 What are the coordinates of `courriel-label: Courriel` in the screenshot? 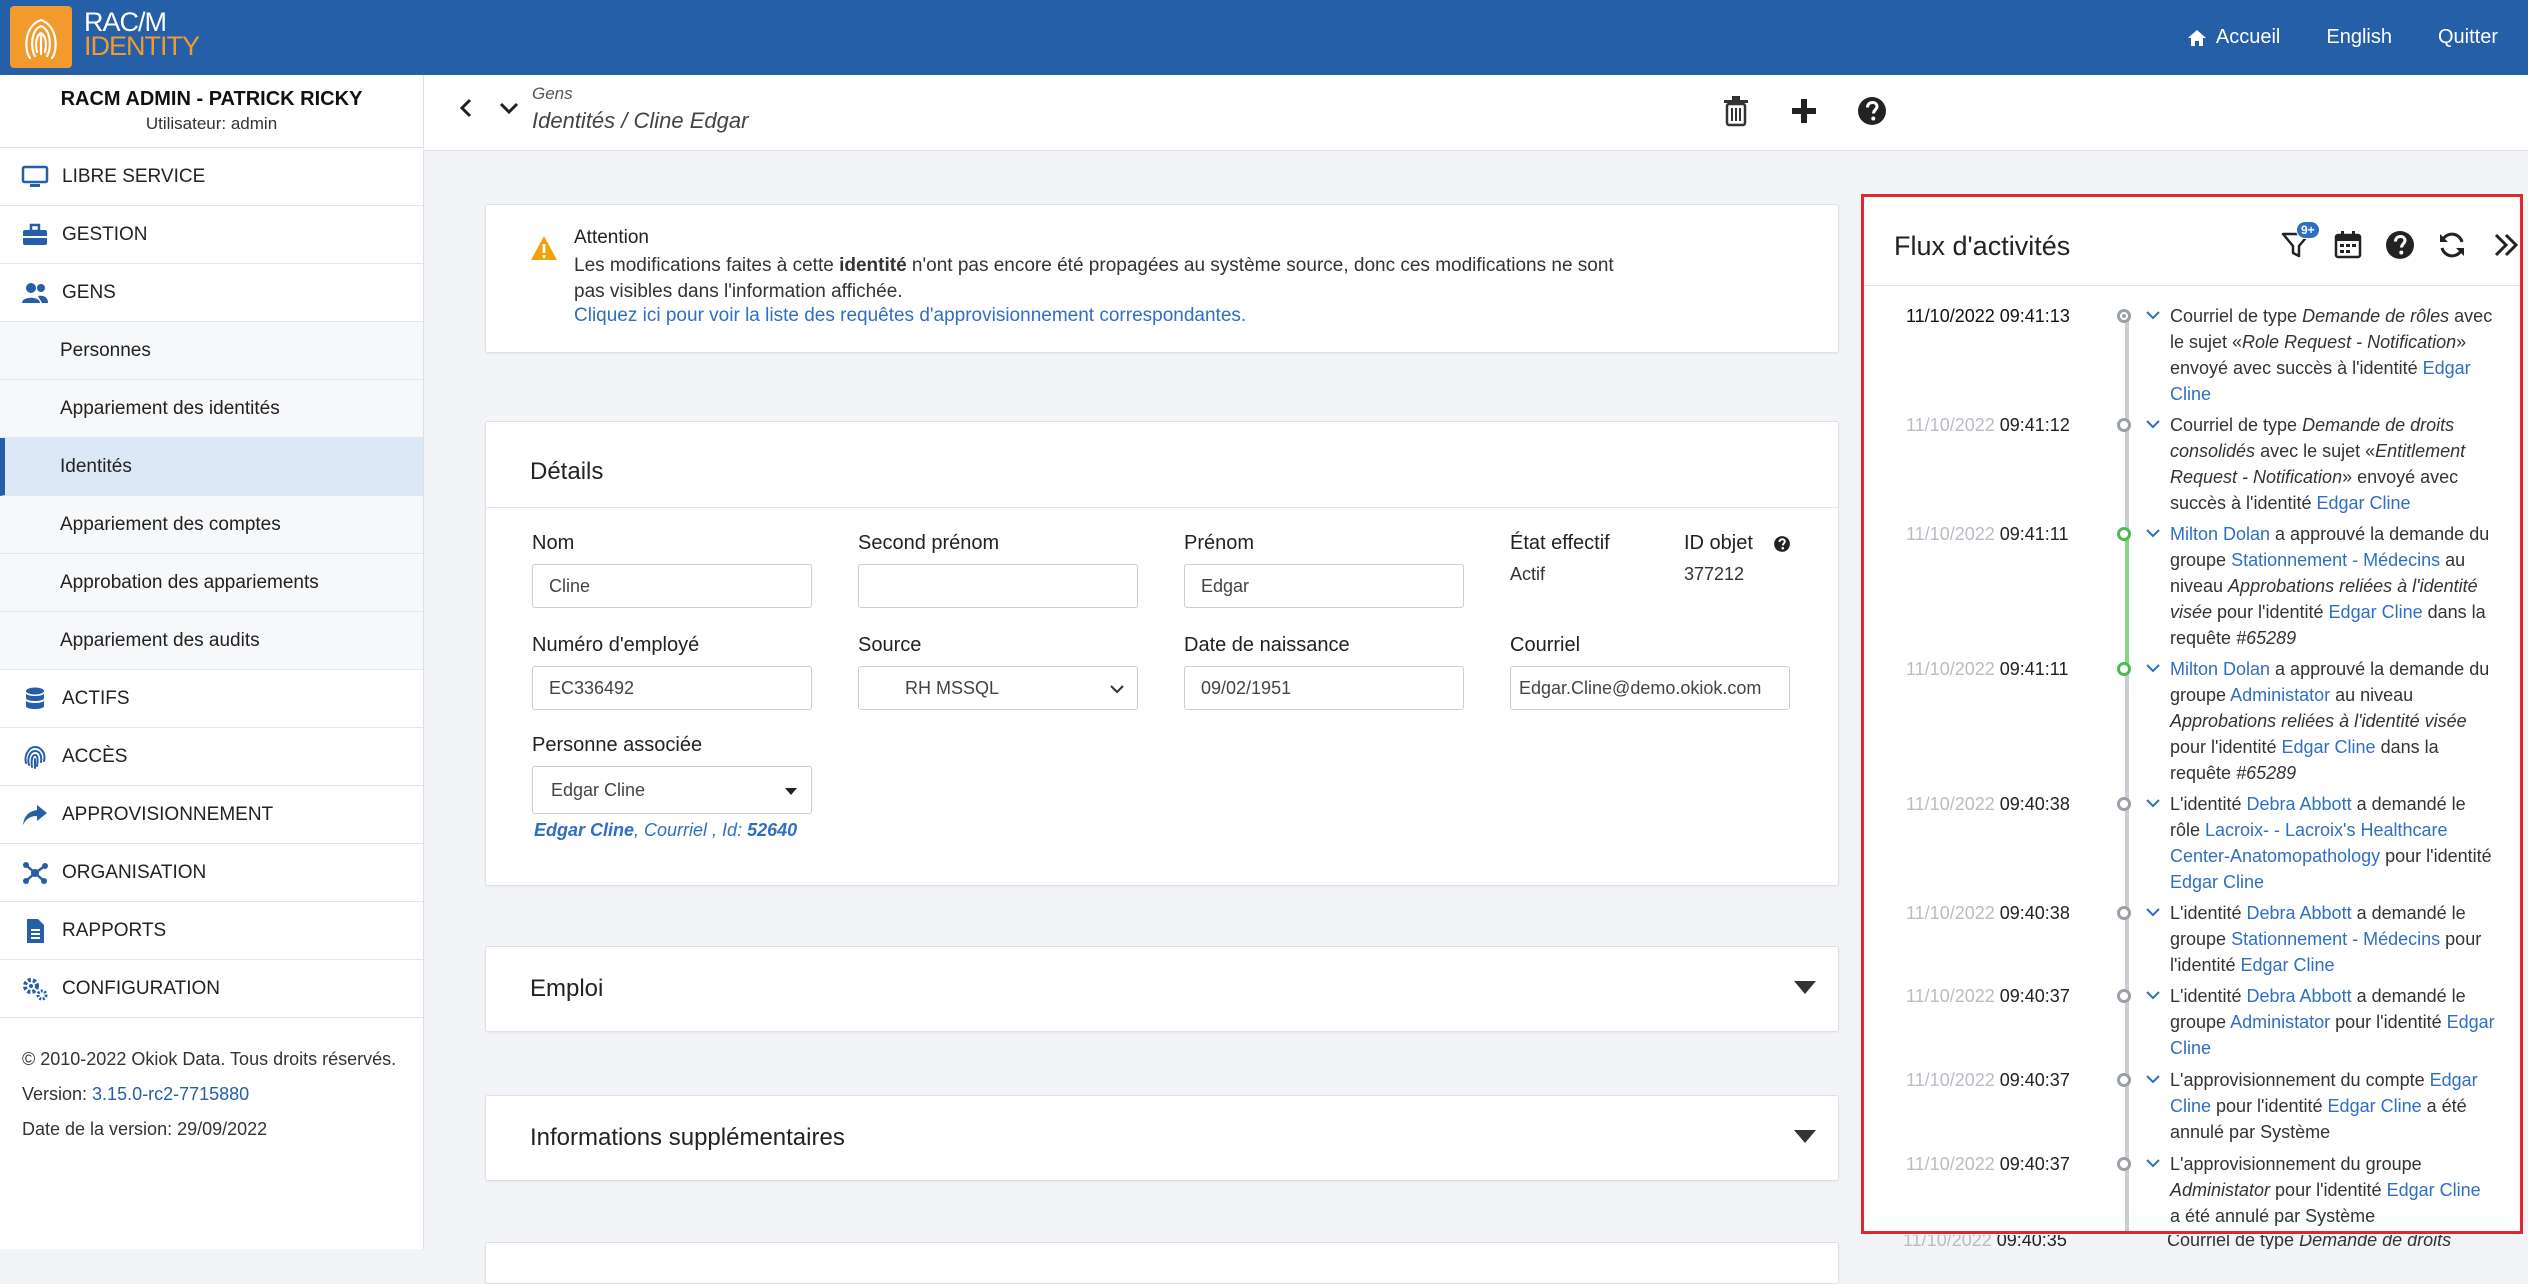 It's located at (1545, 645).